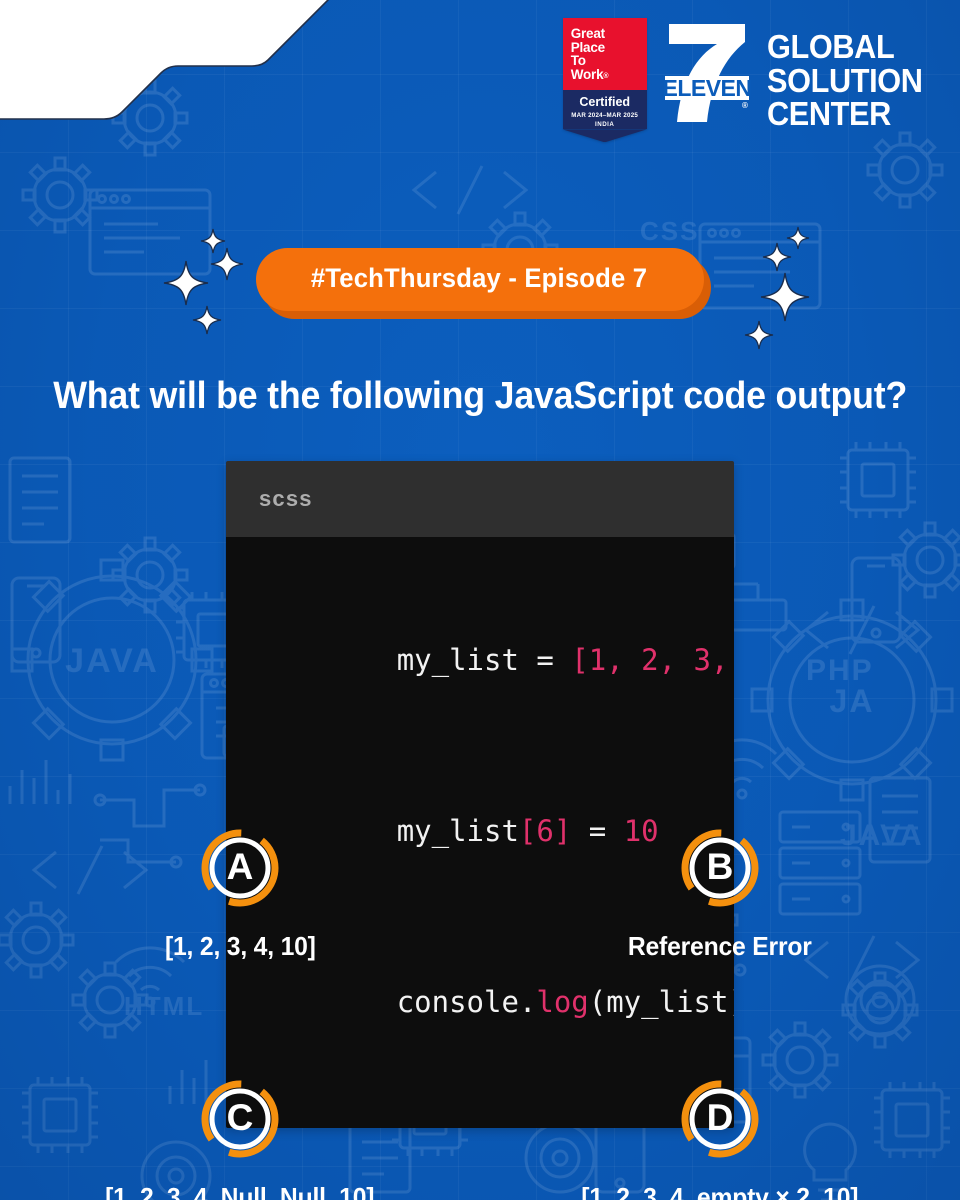 This screenshot has height=1200, width=960. I want to click on gsc-line-center: CENTER, so click(828, 113).